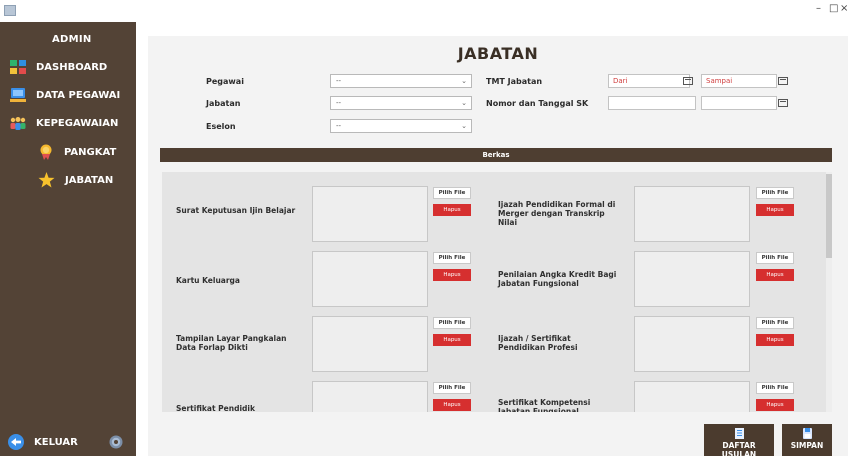 The width and height of the screenshot is (848, 459). What do you see at coordinates (225, 81) in the screenshot?
I see `pegawai-label: Pegawai` at bounding box center [225, 81].